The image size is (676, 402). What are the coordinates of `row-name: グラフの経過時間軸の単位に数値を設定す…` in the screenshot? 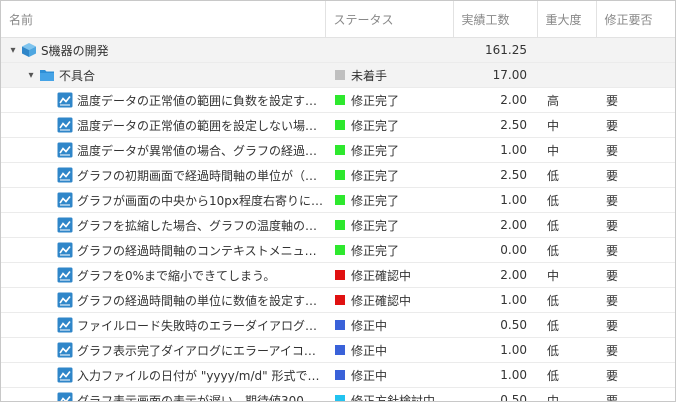 It's located at (197, 300).